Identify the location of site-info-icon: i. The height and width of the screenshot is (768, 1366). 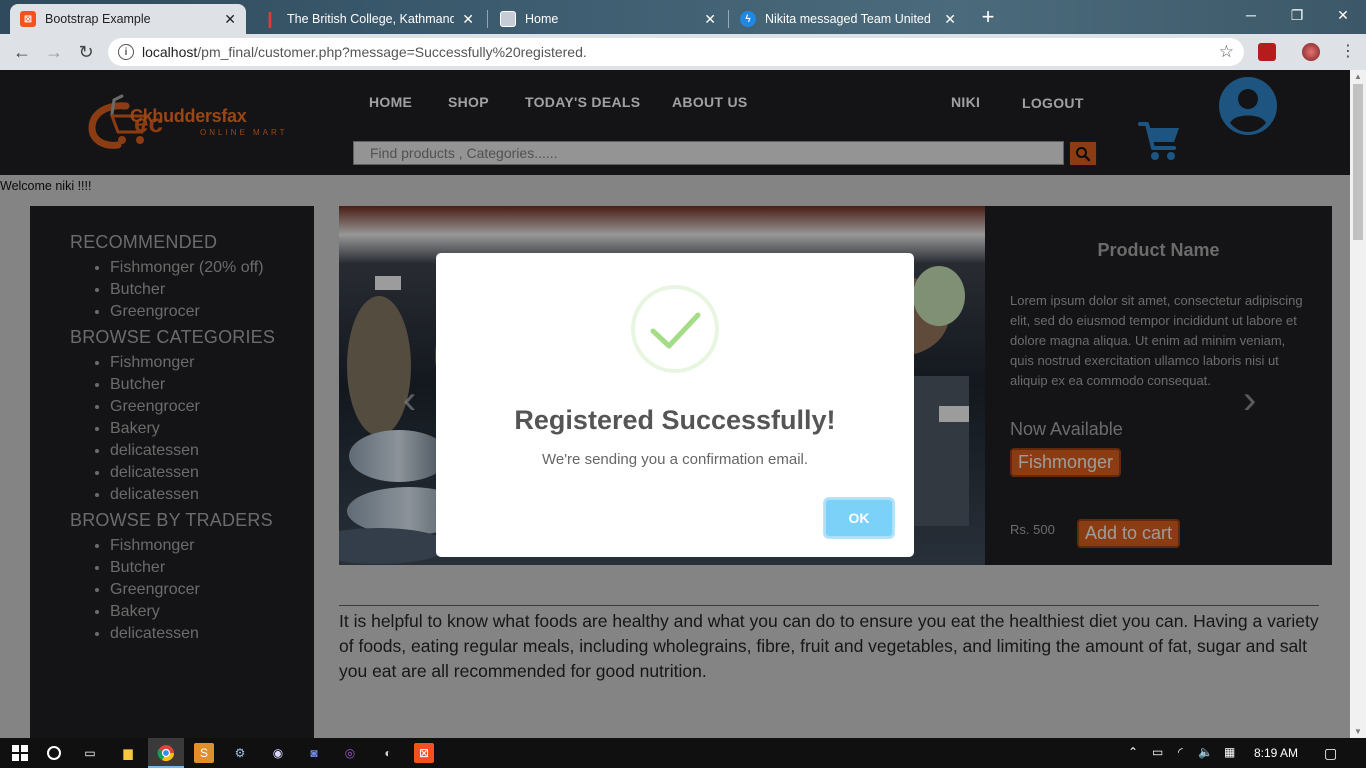
(126, 52).